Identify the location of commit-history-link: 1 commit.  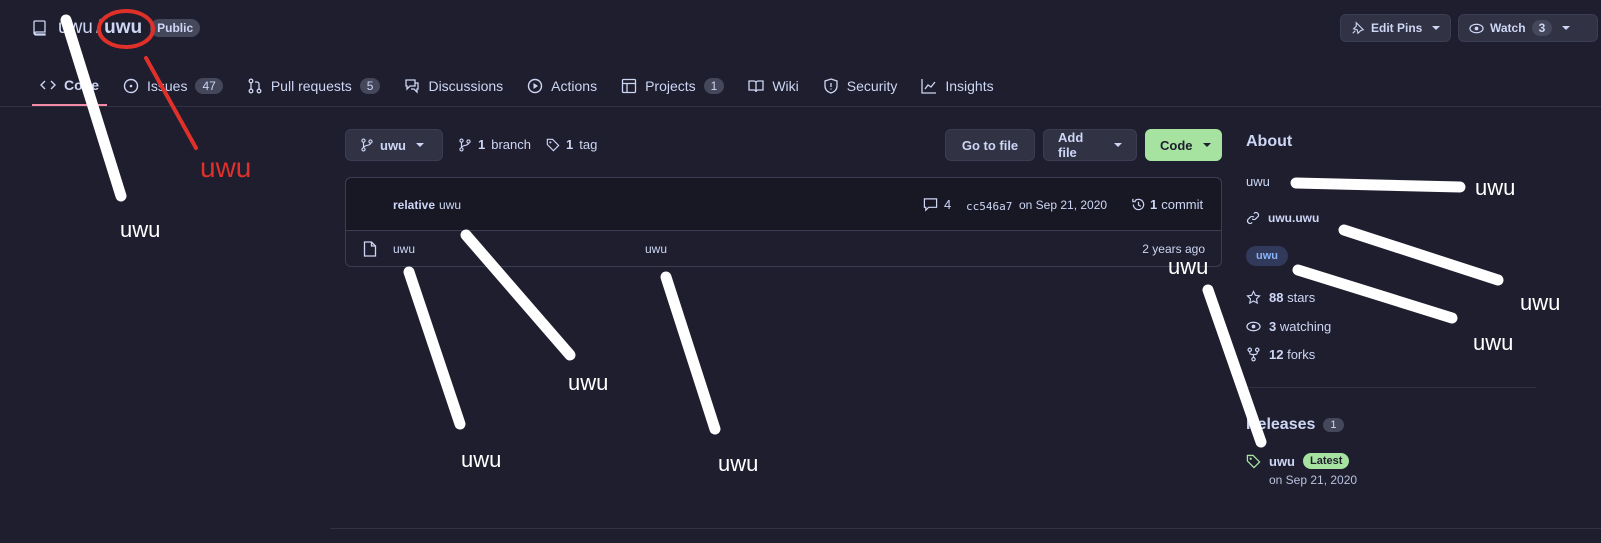
(1167, 204).